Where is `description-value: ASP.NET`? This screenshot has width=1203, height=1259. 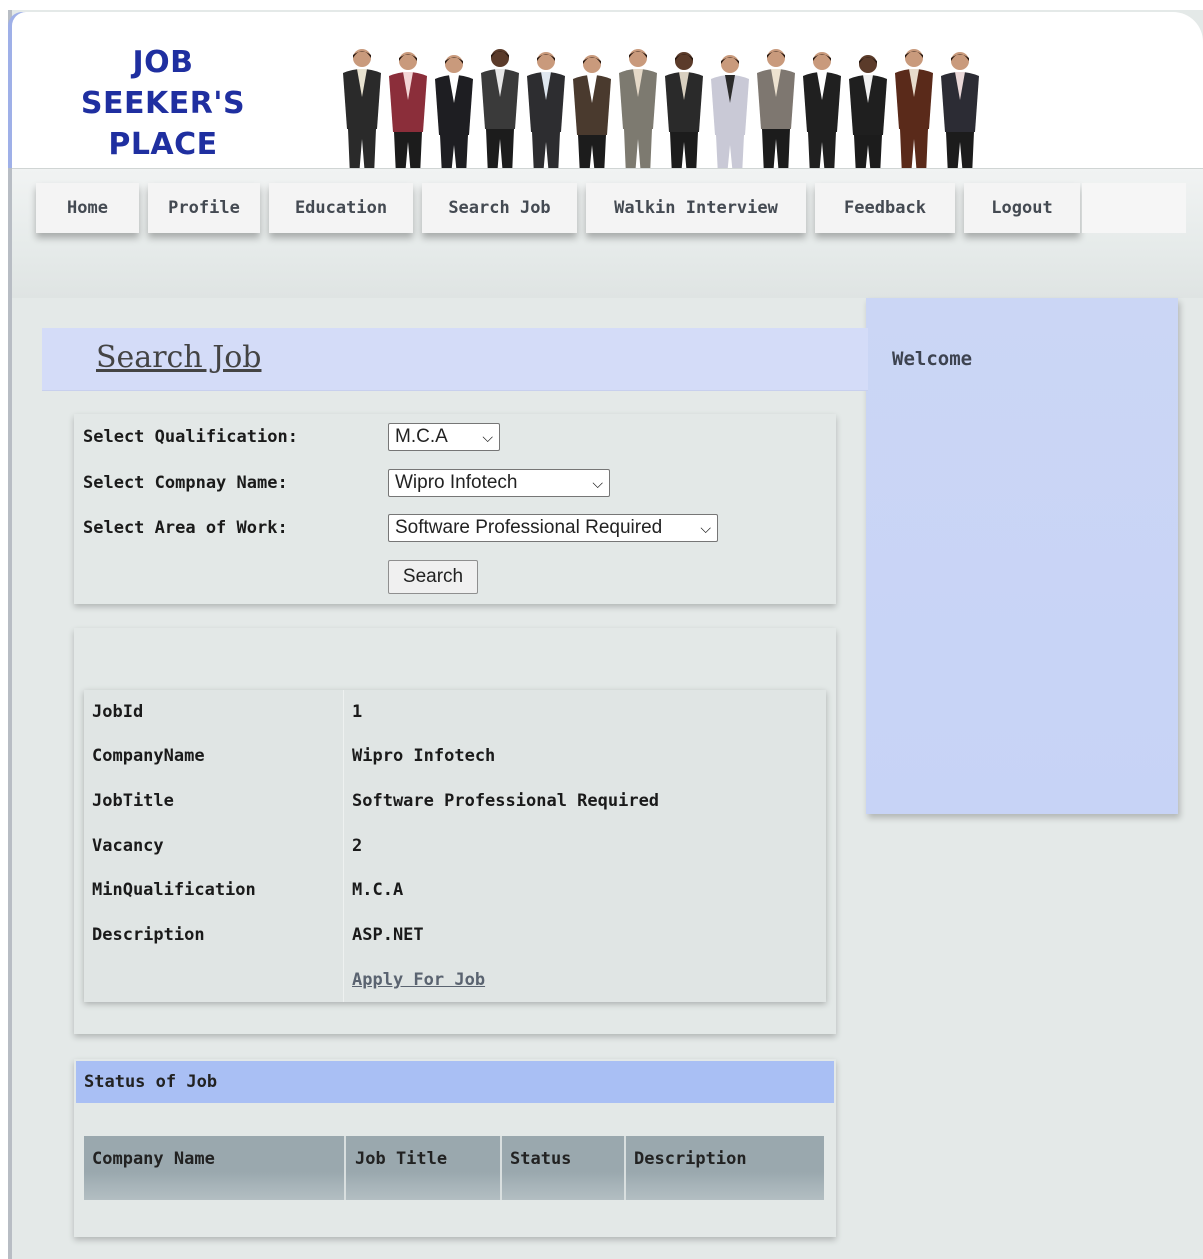 description-value: ASP.NET is located at coordinates (388, 935).